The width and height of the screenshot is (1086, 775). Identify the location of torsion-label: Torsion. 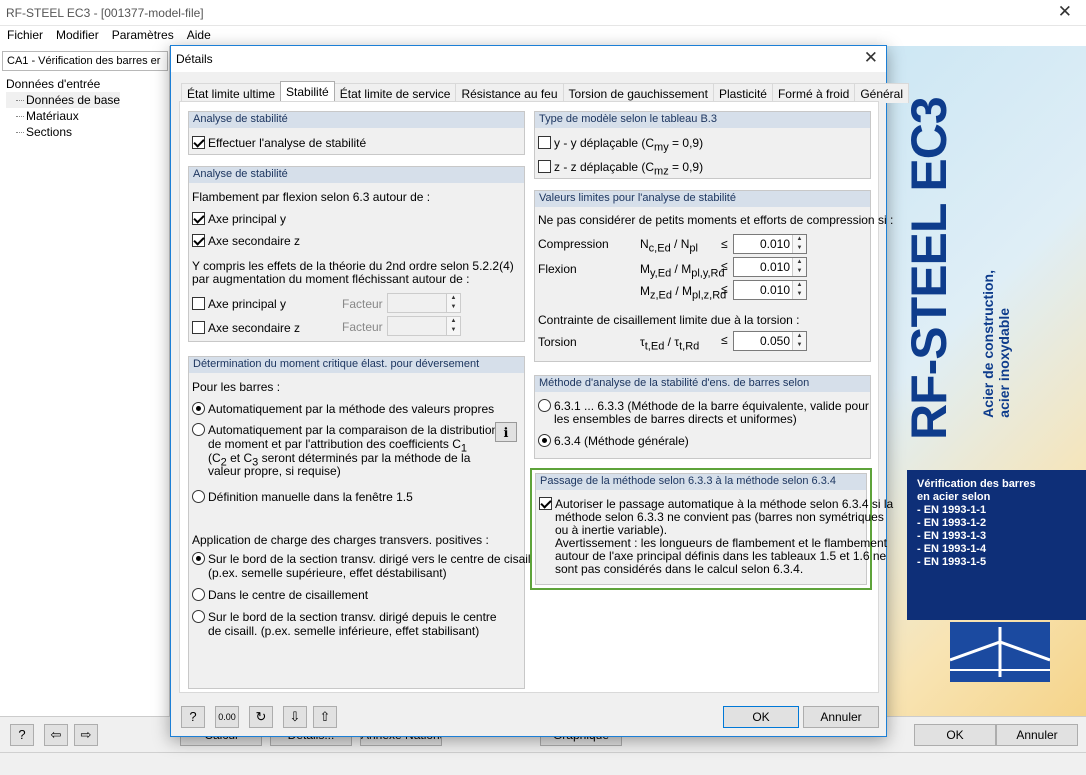
(557, 342).